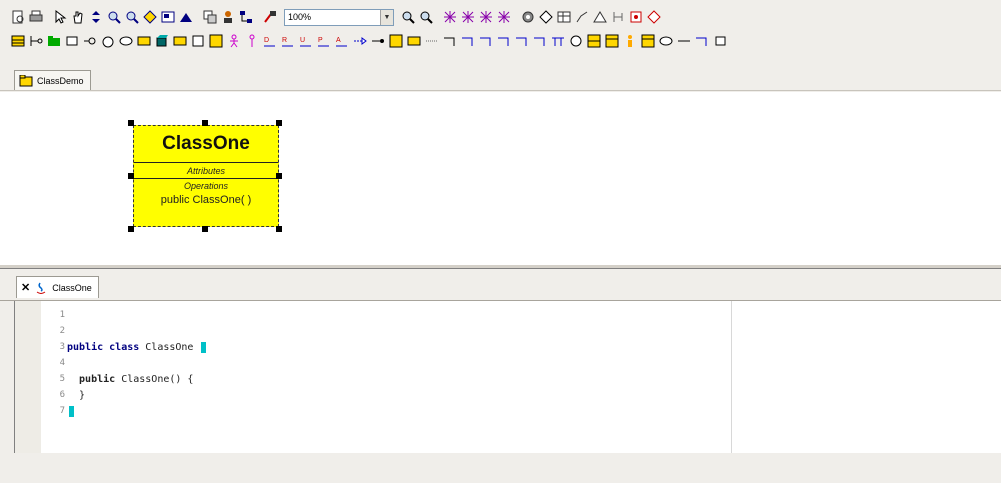 The image size is (1001, 483). Describe the element at coordinates (564, 17) in the screenshot. I see `table-icon` at that location.